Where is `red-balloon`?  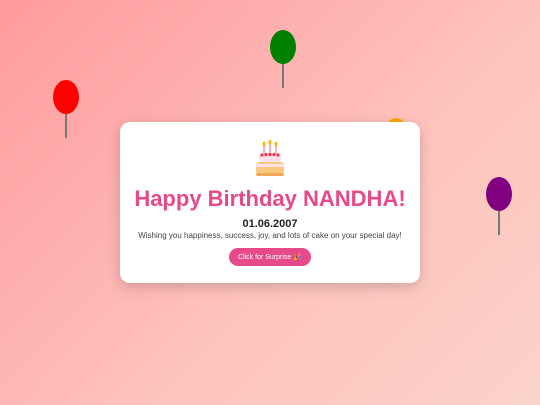
red-balloon is located at coordinates (67, 109).